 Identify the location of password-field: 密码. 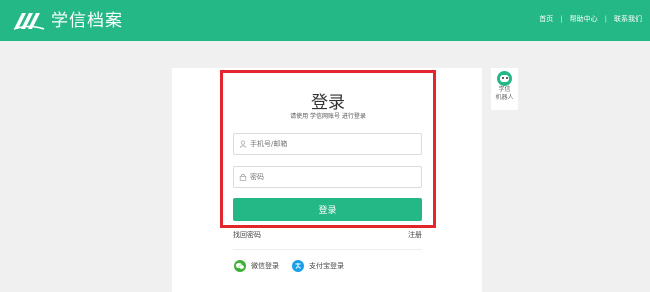
(327, 177).